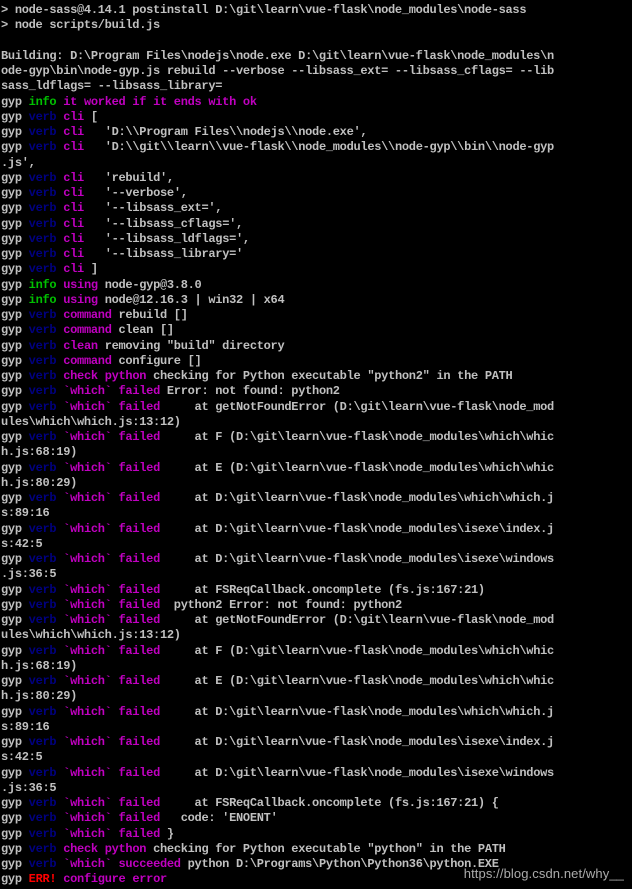  I want to click on terminal-line: h.js:80:29), so click(277, 483).